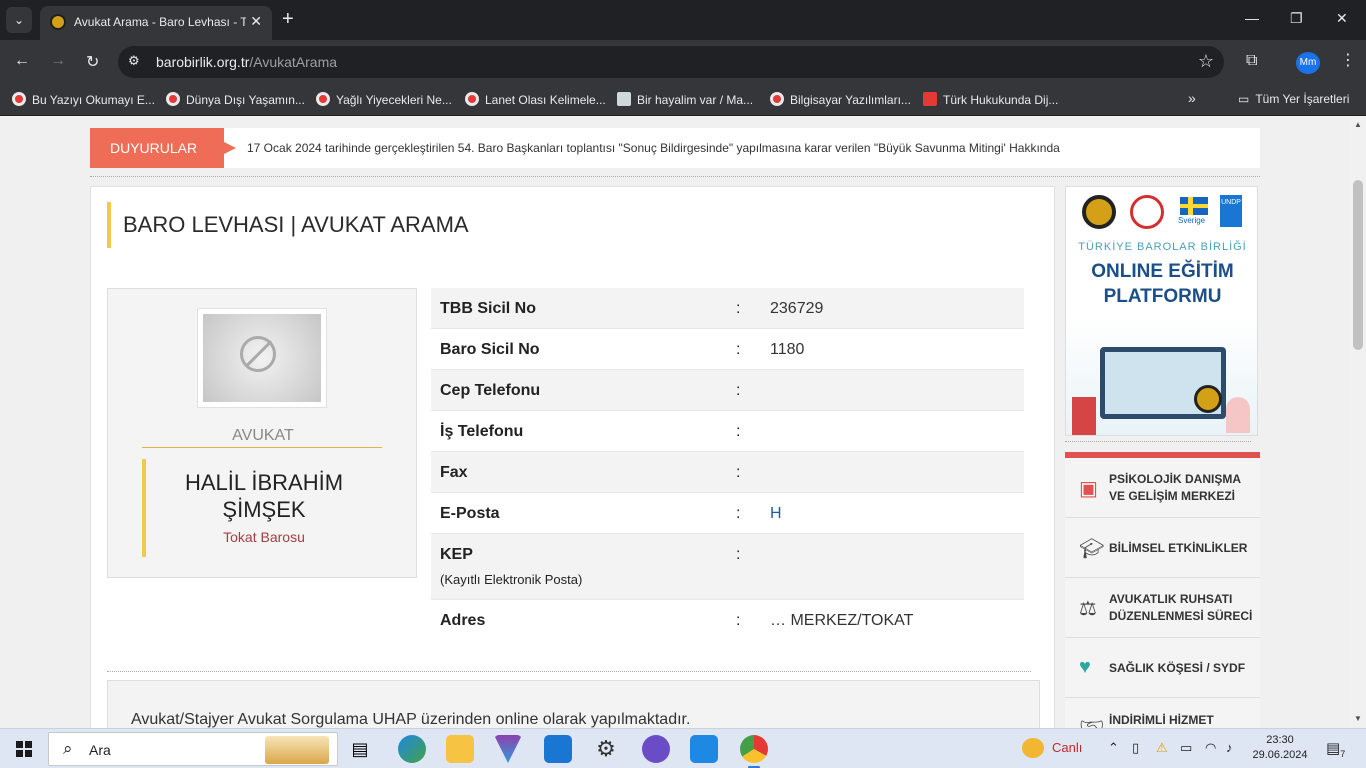  What do you see at coordinates (1177, 667) in the screenshot?
I see `side-menu-label: SAĞLIK KÖŞESİ / SYDF` at bounding box center [1177, 667].